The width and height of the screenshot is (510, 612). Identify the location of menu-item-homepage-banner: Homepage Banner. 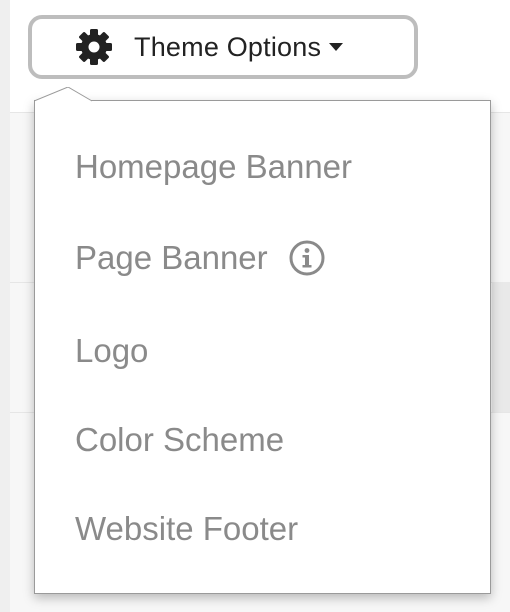
(213, 167).